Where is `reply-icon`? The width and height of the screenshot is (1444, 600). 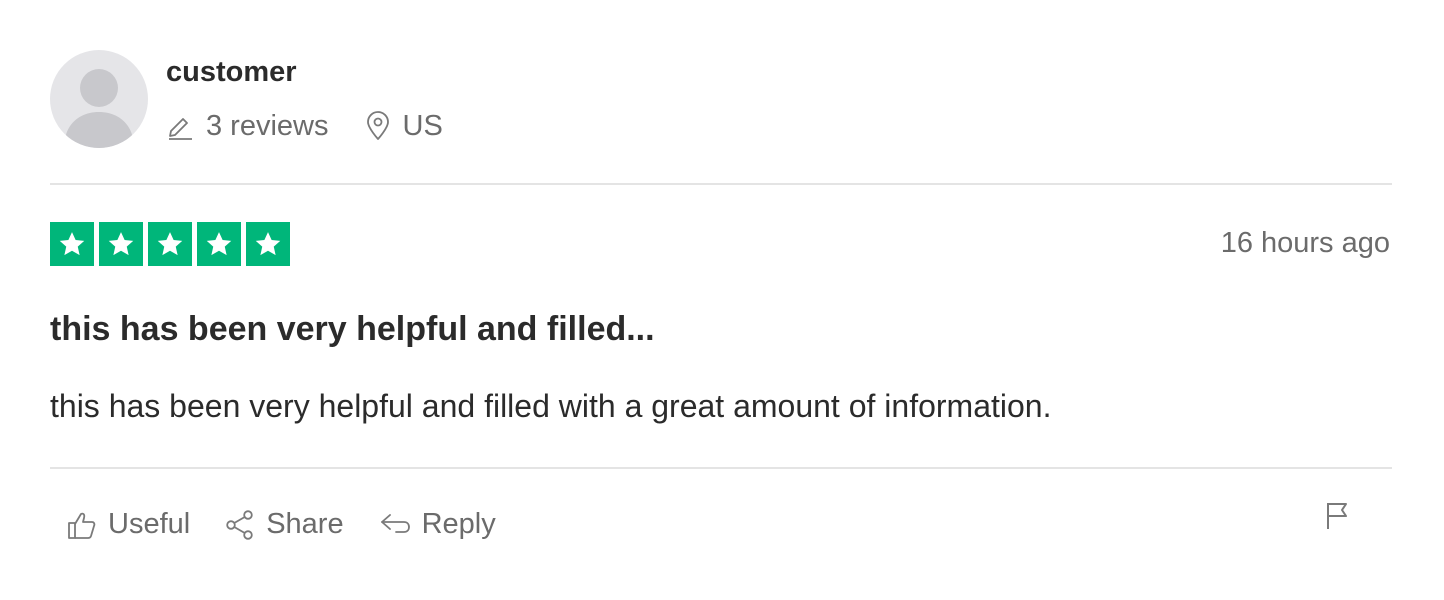
reply-icon is located at coordinates (395, 523).